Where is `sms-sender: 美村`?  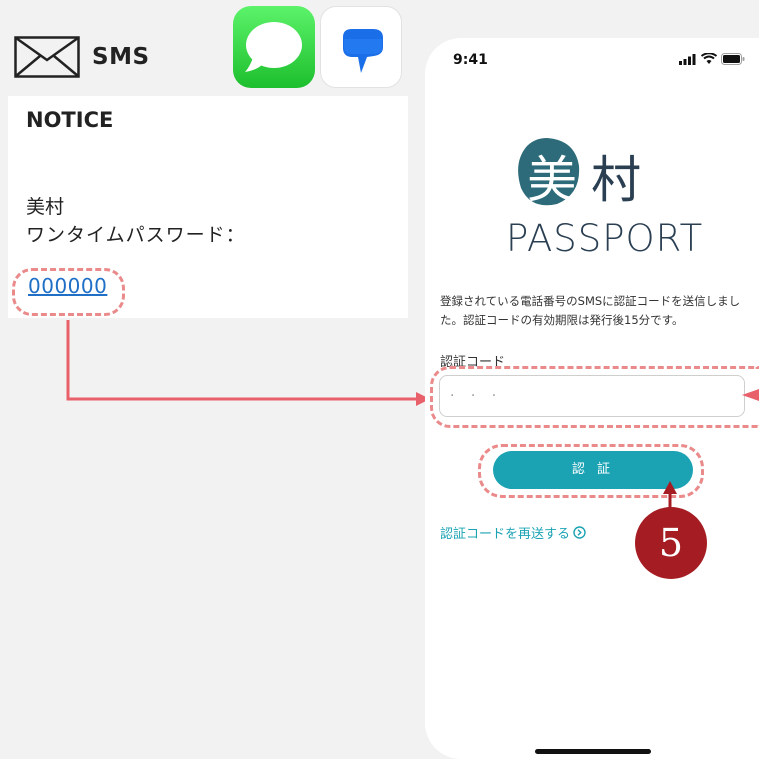 sms-sender: 美村 is located at coordinates (45, 207).